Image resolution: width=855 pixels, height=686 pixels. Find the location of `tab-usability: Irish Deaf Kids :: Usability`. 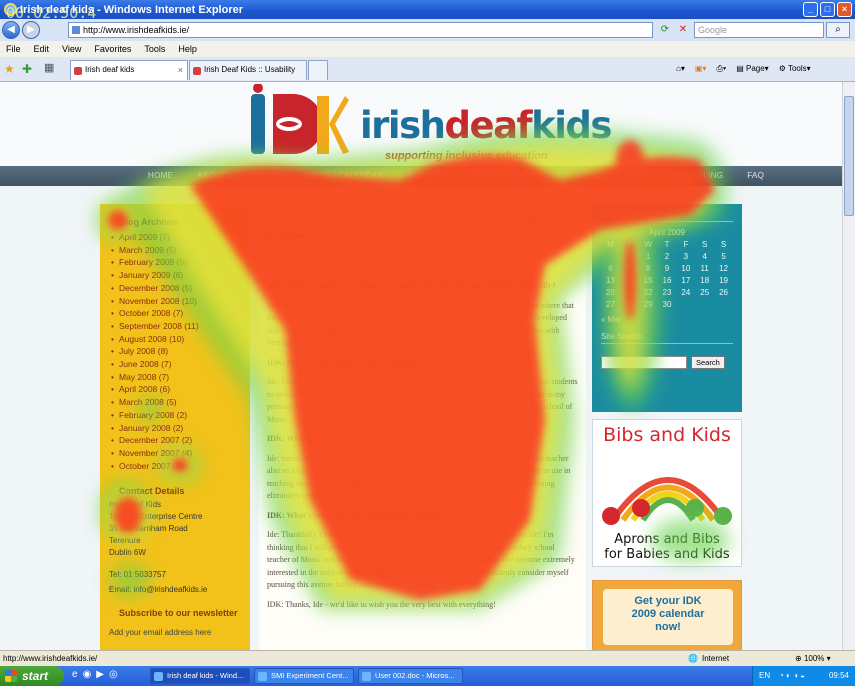

tab-usability: Irish Deaf Kids :: Usability is located at coordinates (248, 70).